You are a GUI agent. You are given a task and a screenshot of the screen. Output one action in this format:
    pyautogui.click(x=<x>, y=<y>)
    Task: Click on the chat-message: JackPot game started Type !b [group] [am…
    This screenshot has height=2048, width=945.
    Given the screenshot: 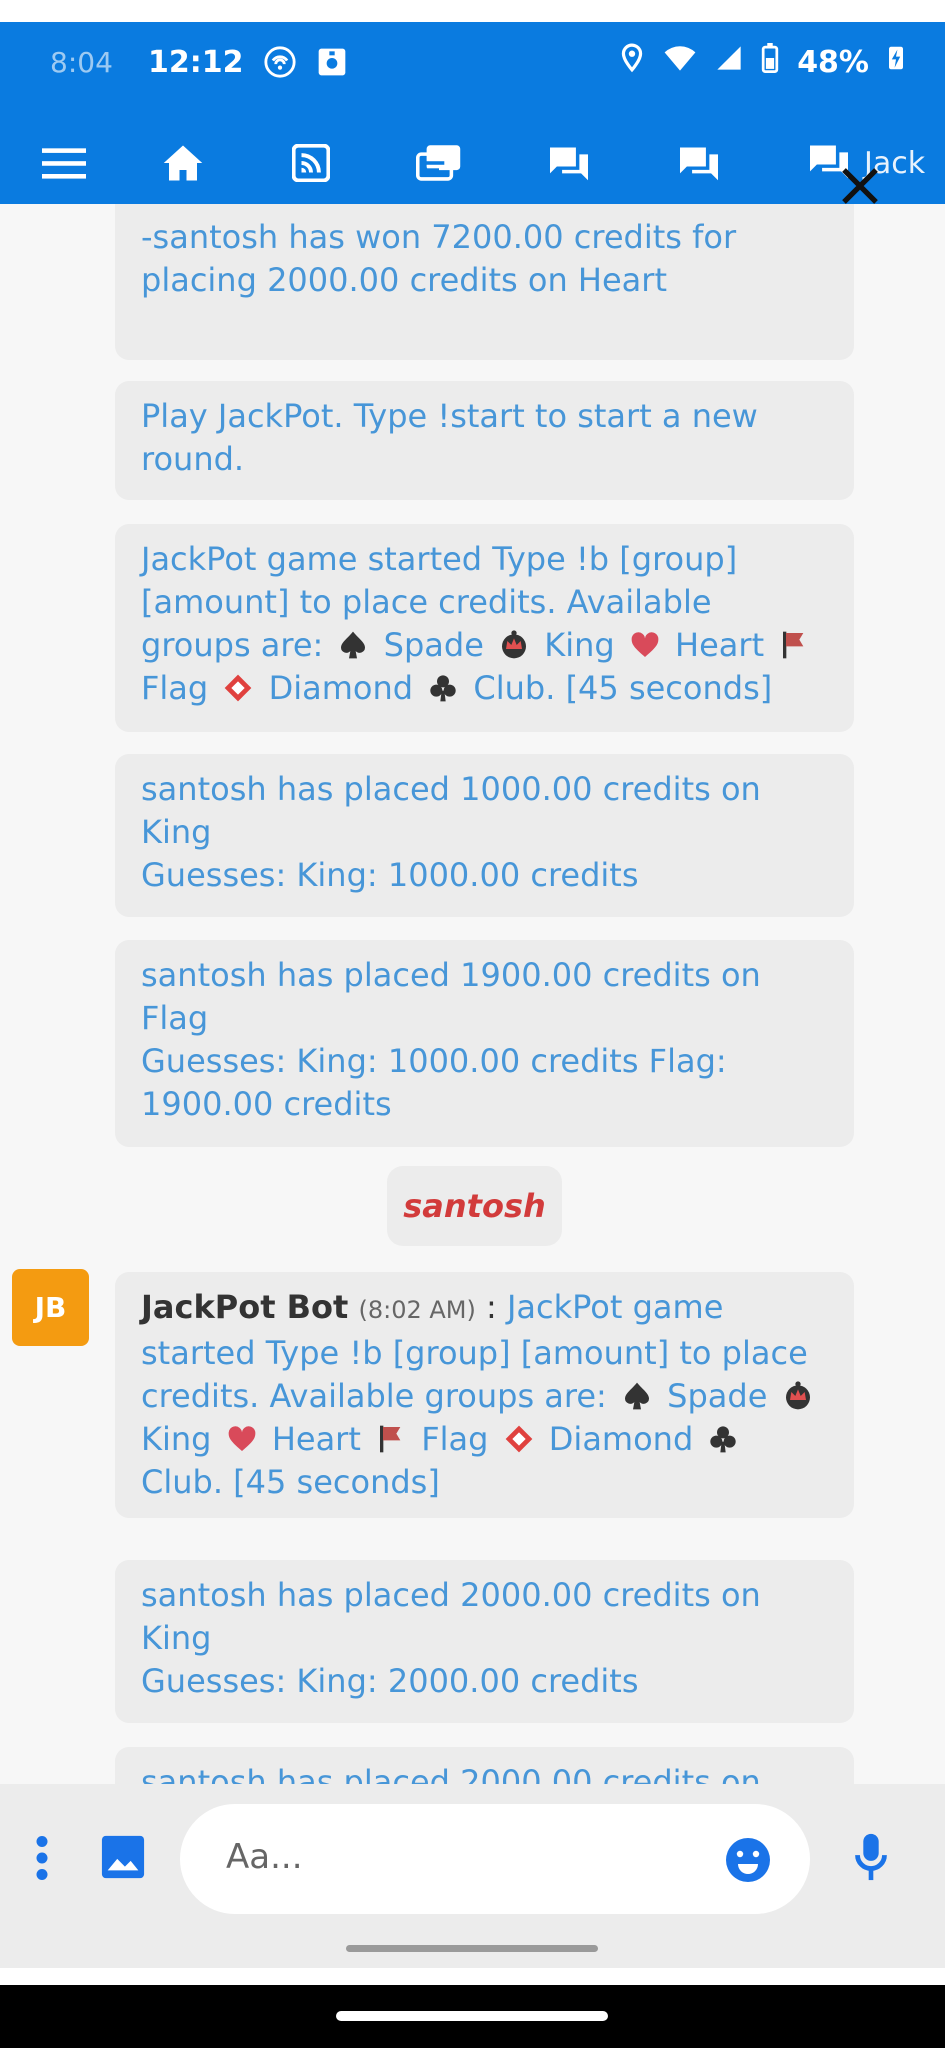 What is the action you would take?
    pyautogui.click(x=484, y=628)
    